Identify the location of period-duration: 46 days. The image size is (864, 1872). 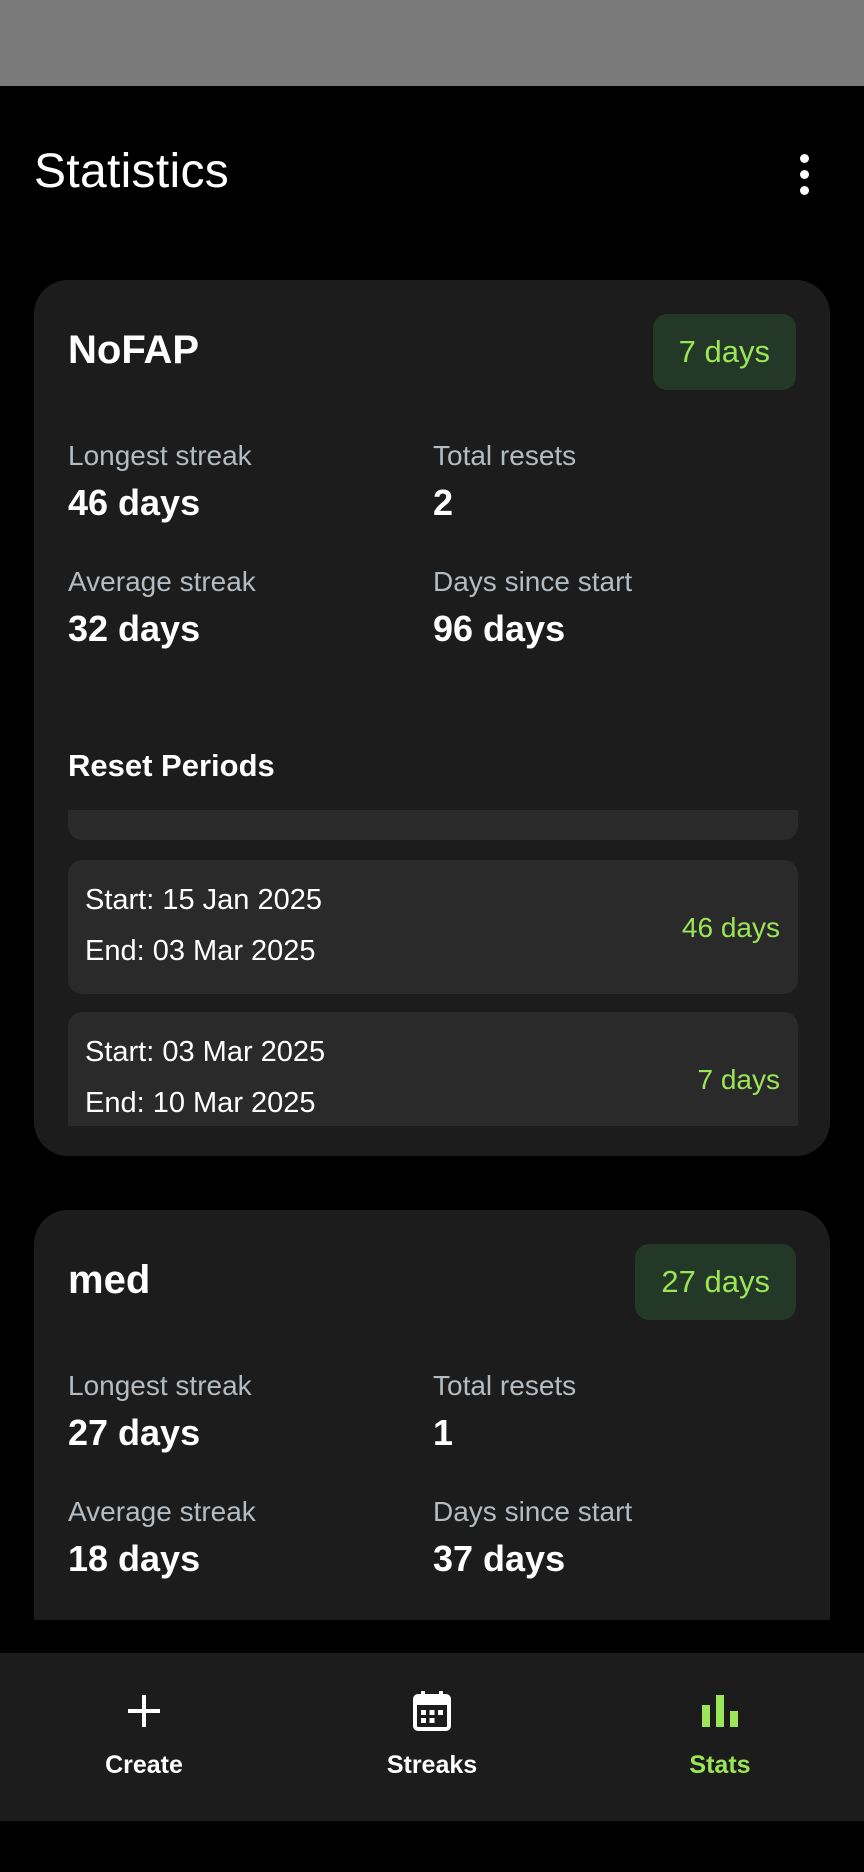
(730, 927).